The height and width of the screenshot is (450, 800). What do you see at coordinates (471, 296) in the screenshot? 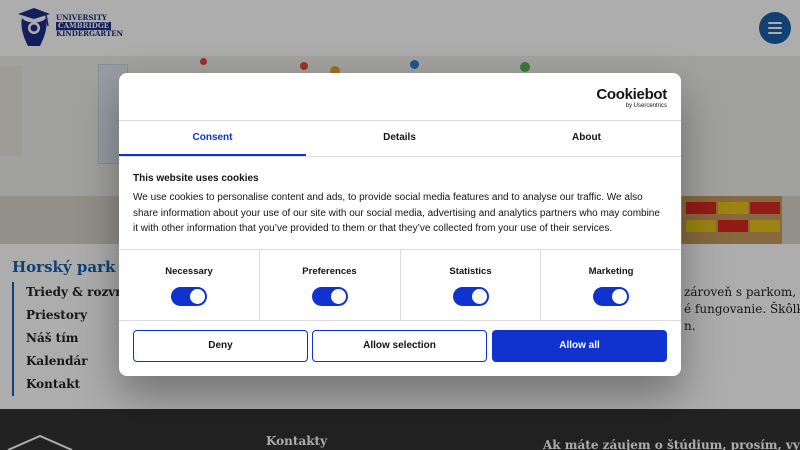
I see `statistics-switch` at bounding box center [471, 296].